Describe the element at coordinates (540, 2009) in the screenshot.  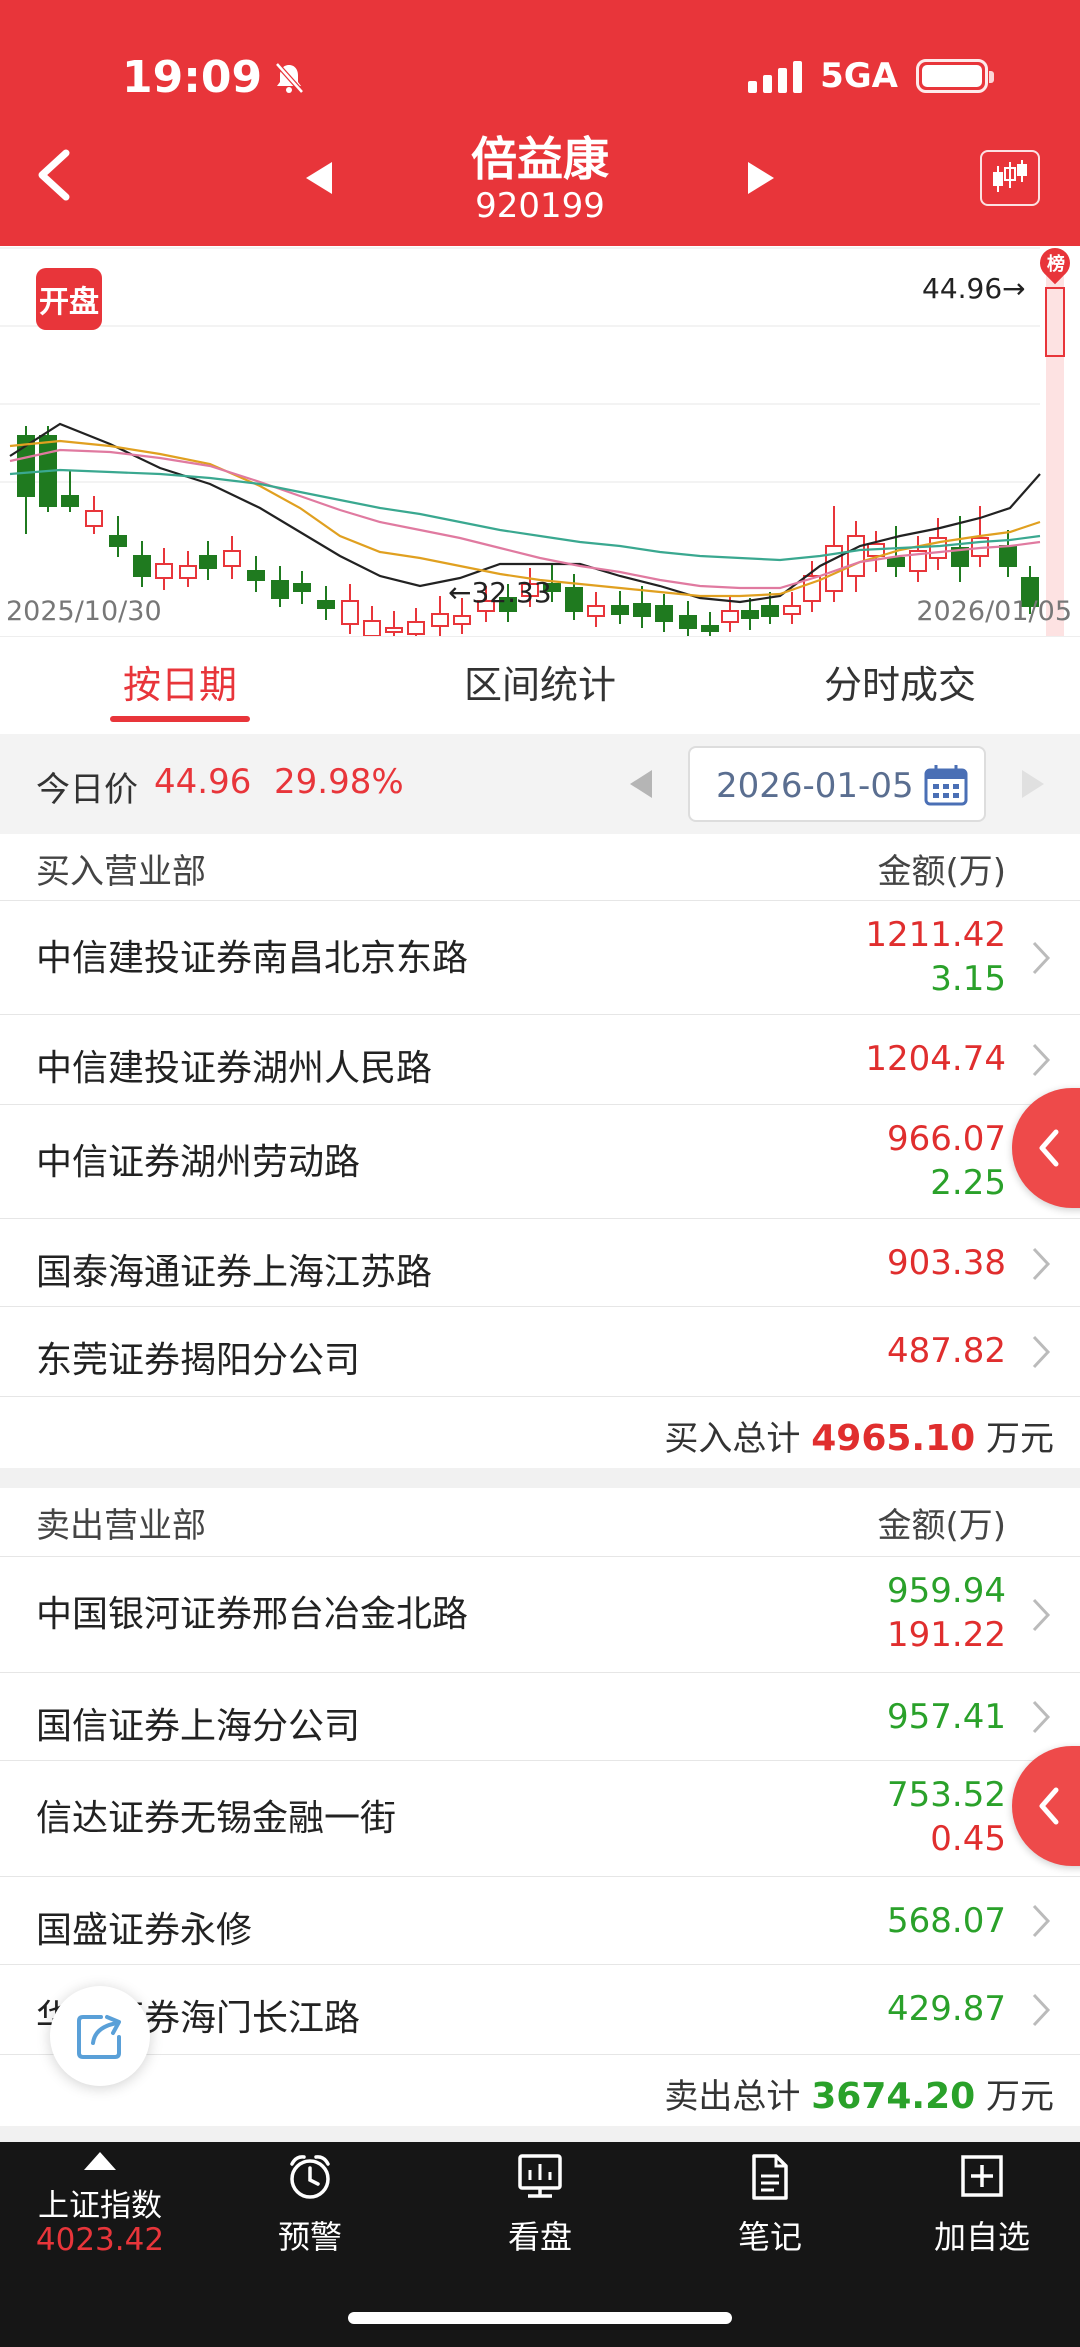
I see `sell-row: 华泰证券海门长江路 429.87` at that location.